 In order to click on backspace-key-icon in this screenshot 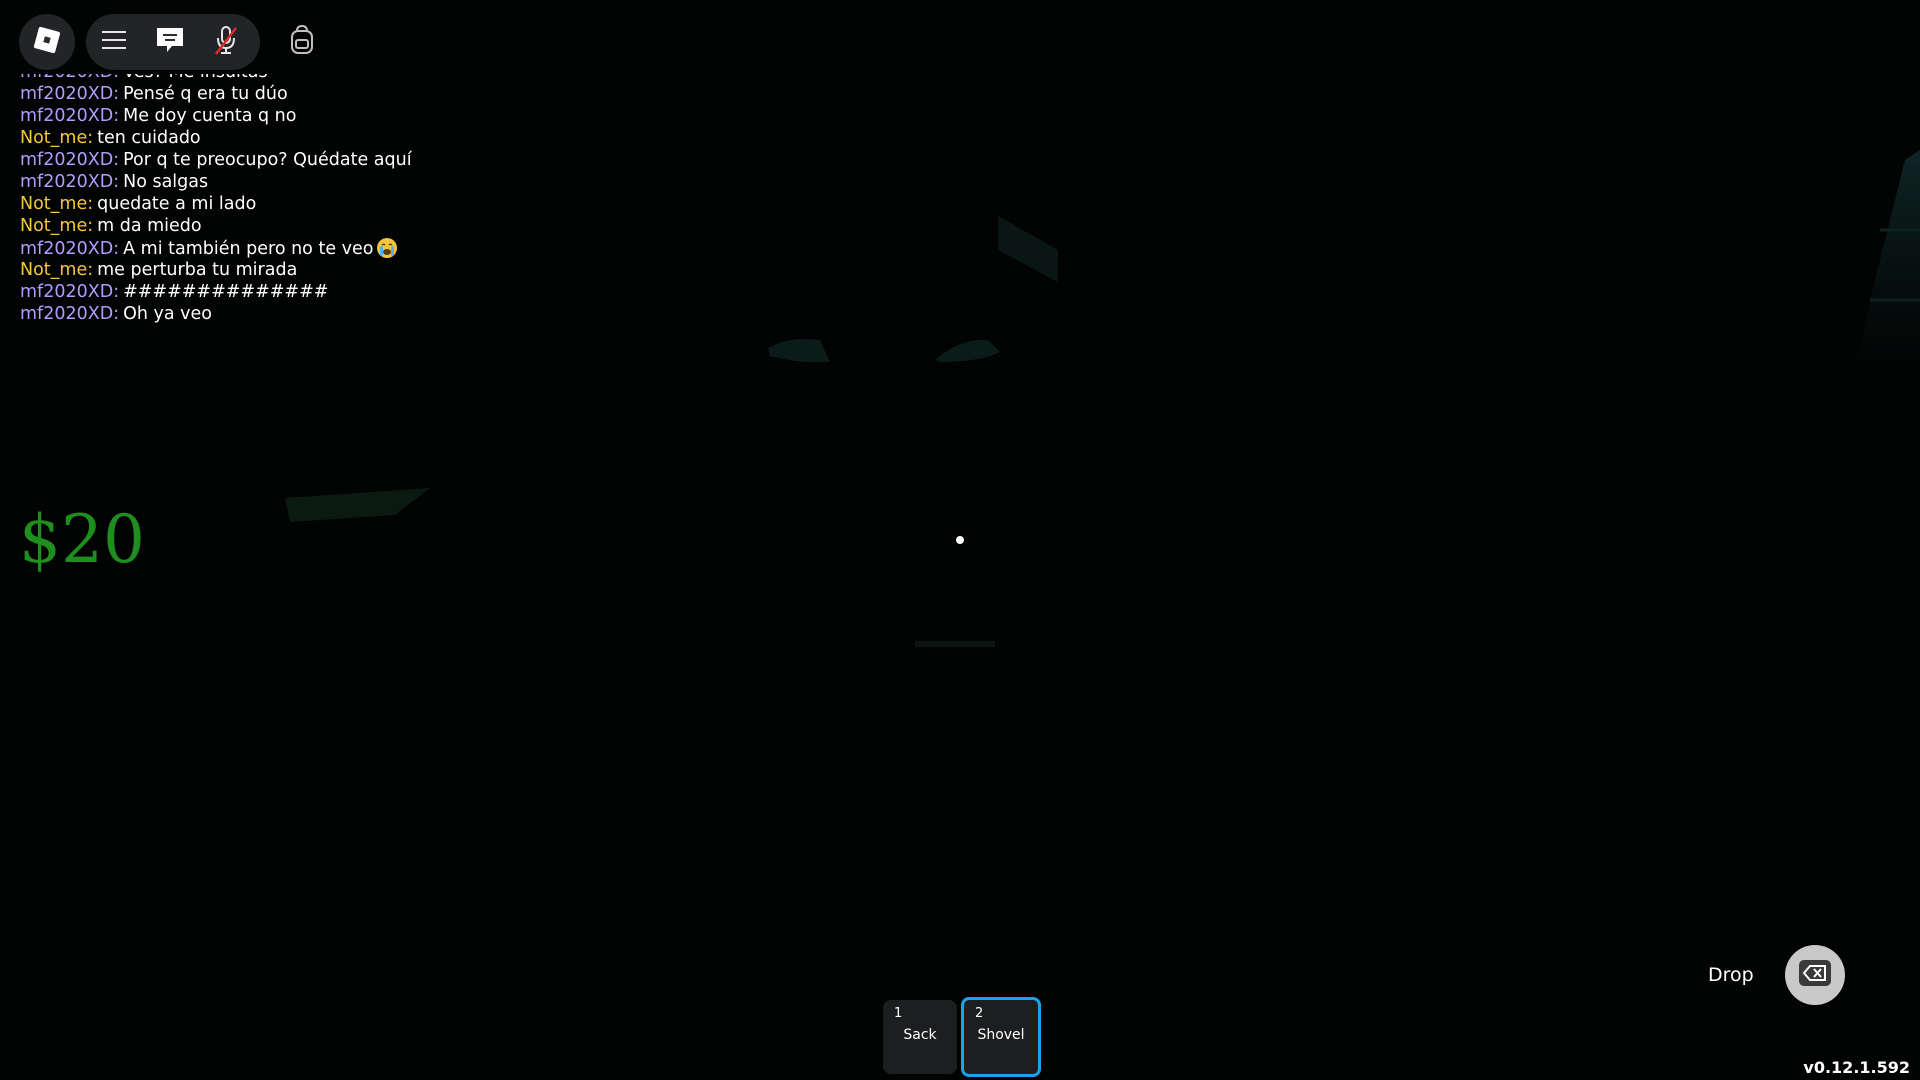, I will do `click(1815, 975)`.